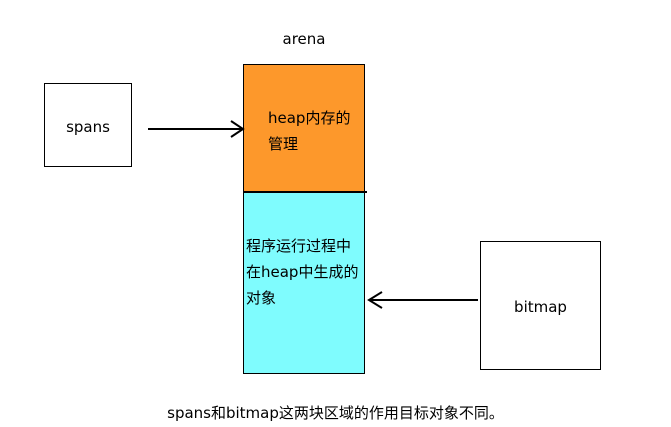  I want to click on spans-to-arena-arrow, so click(196, 129).